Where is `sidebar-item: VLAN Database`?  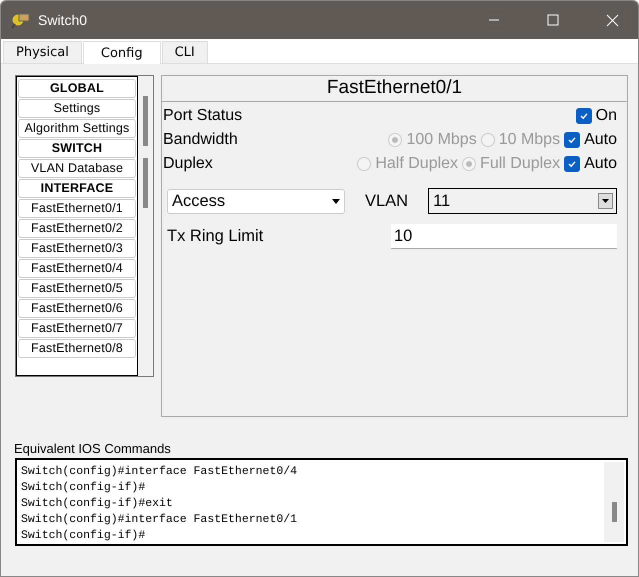 sidebar-item: VLAN Database is located at coordinates (77, 168).